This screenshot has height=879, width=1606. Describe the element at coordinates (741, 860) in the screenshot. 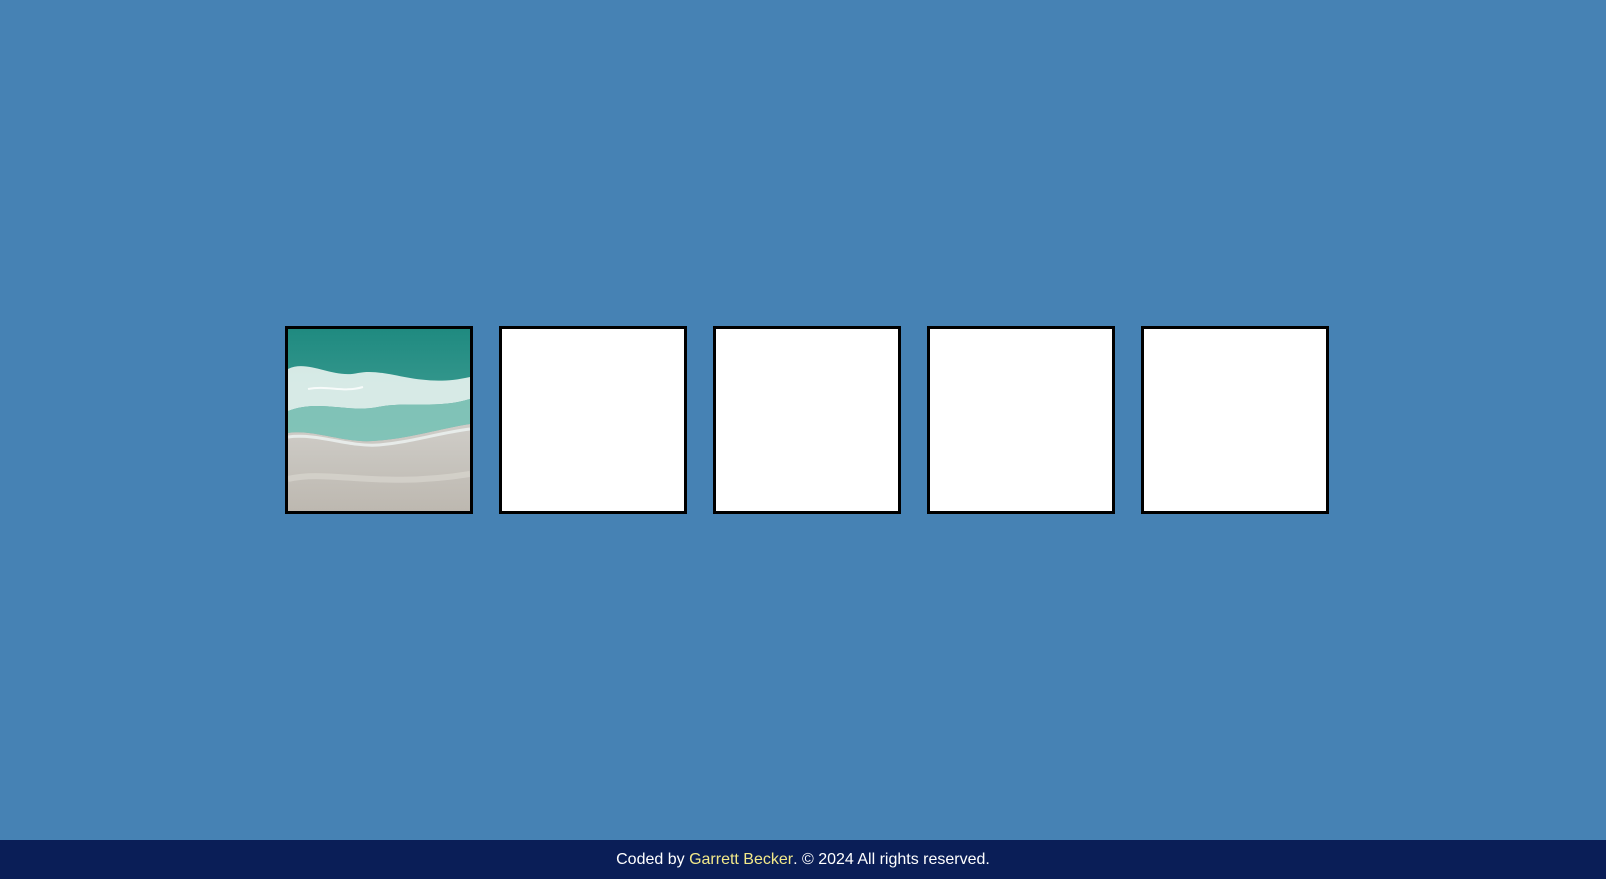

I see `author-link: Garrett Becker` at that location.